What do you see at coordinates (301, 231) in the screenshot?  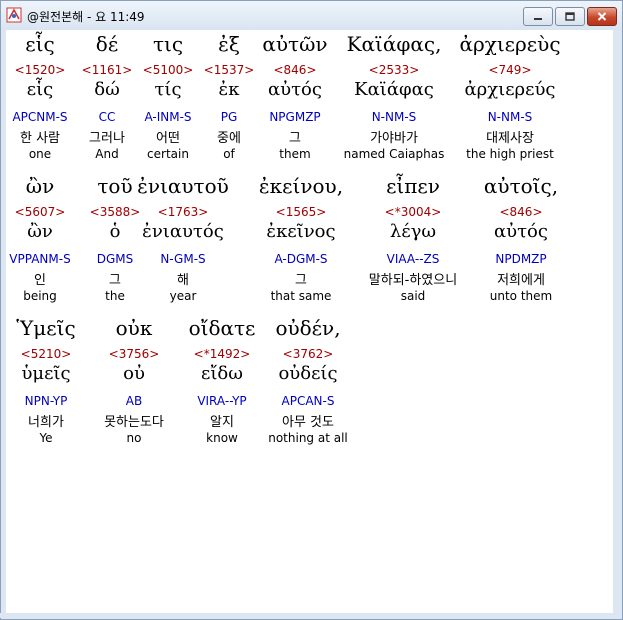 I see `lemma-word: ἐκεῖνος` at bounding box center [301, 231].